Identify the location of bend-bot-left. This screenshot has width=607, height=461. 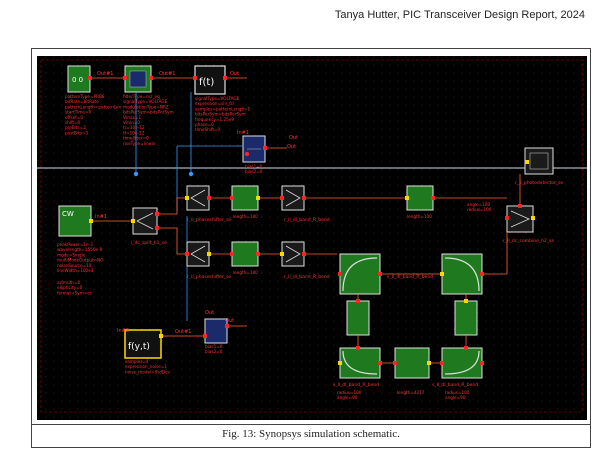
(360, 363).